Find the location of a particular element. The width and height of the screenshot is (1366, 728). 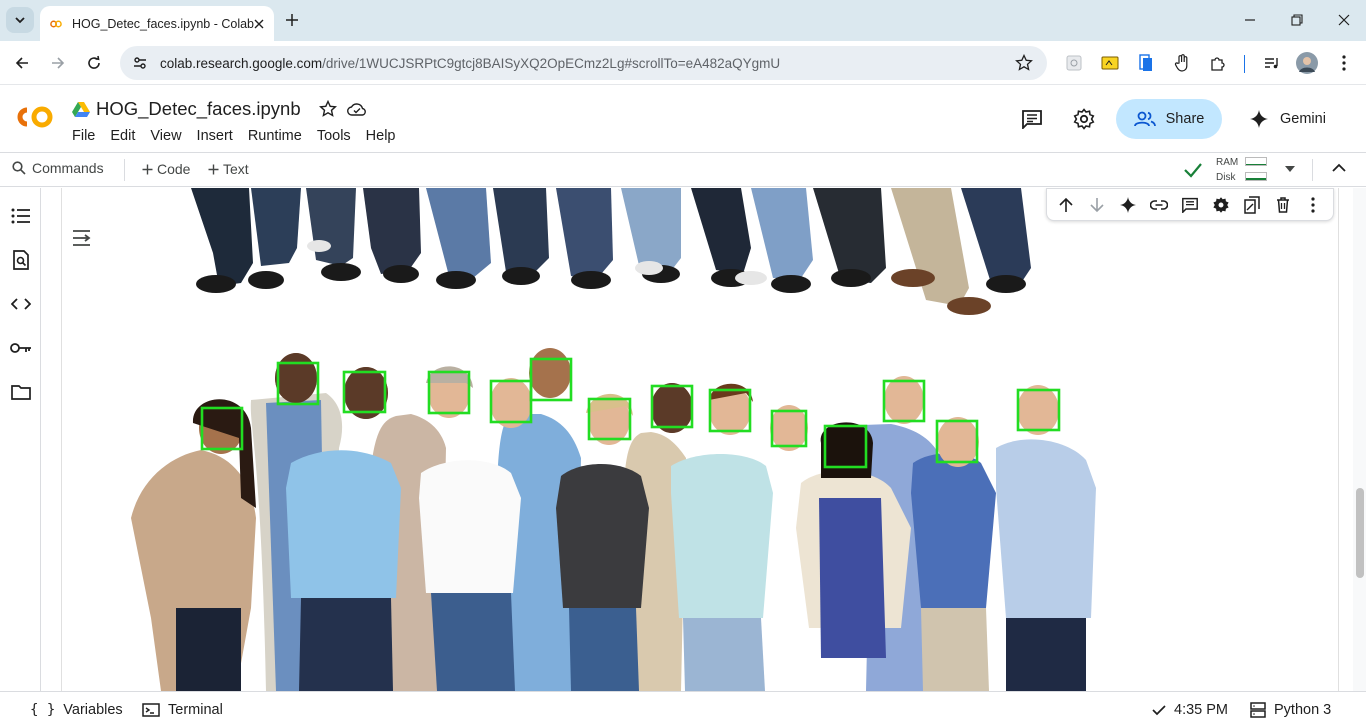

add-code-button: Code is located at coordinates (166, 169).